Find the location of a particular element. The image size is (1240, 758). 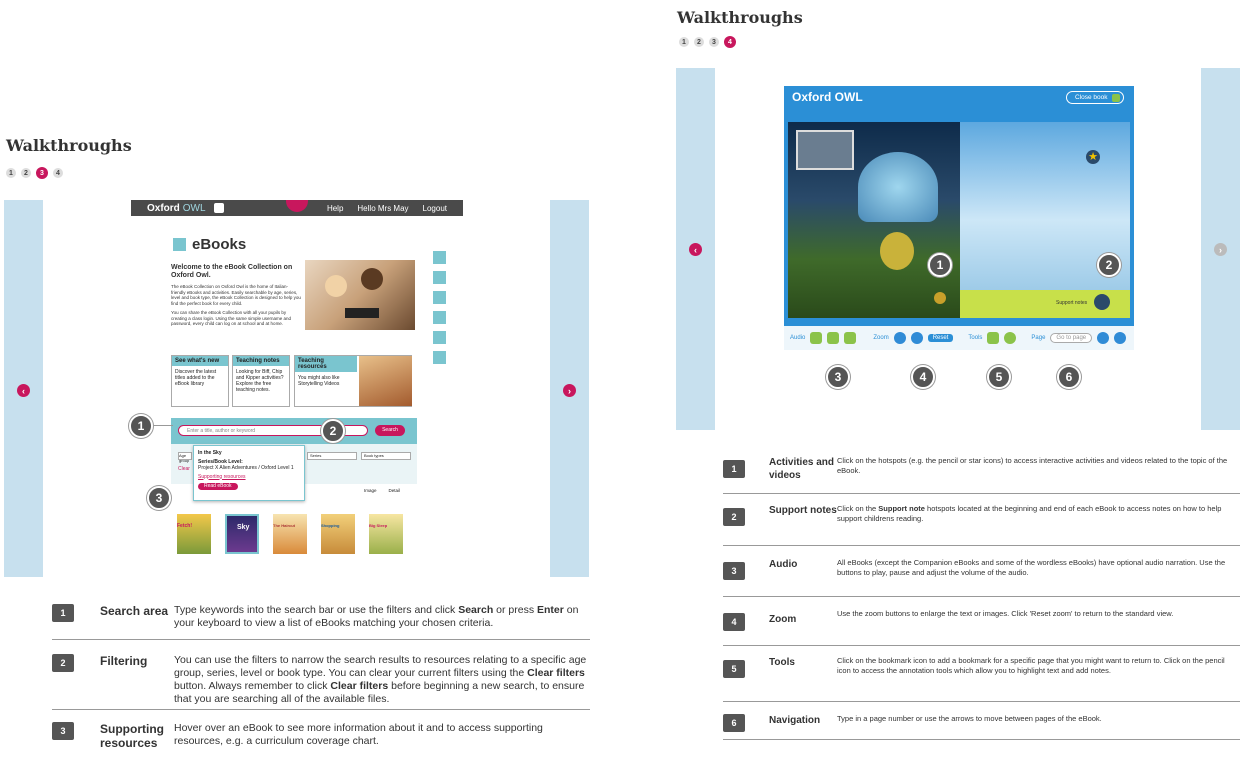

callout-2: 2 is located at coordinates (1109, 265).